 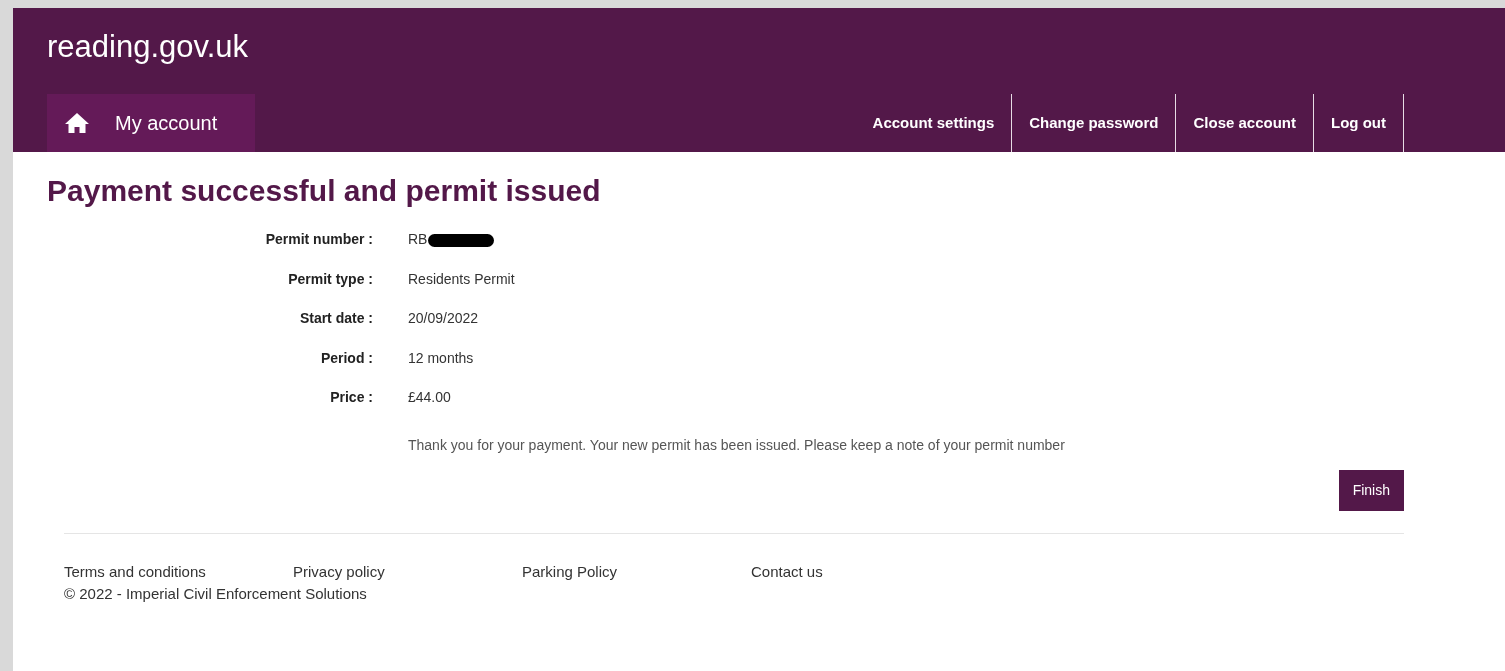 What do you see at coordinates (1244, 123) in the screenshot?
I see `nav-link: Close account` at bounding box center [1244, 123].